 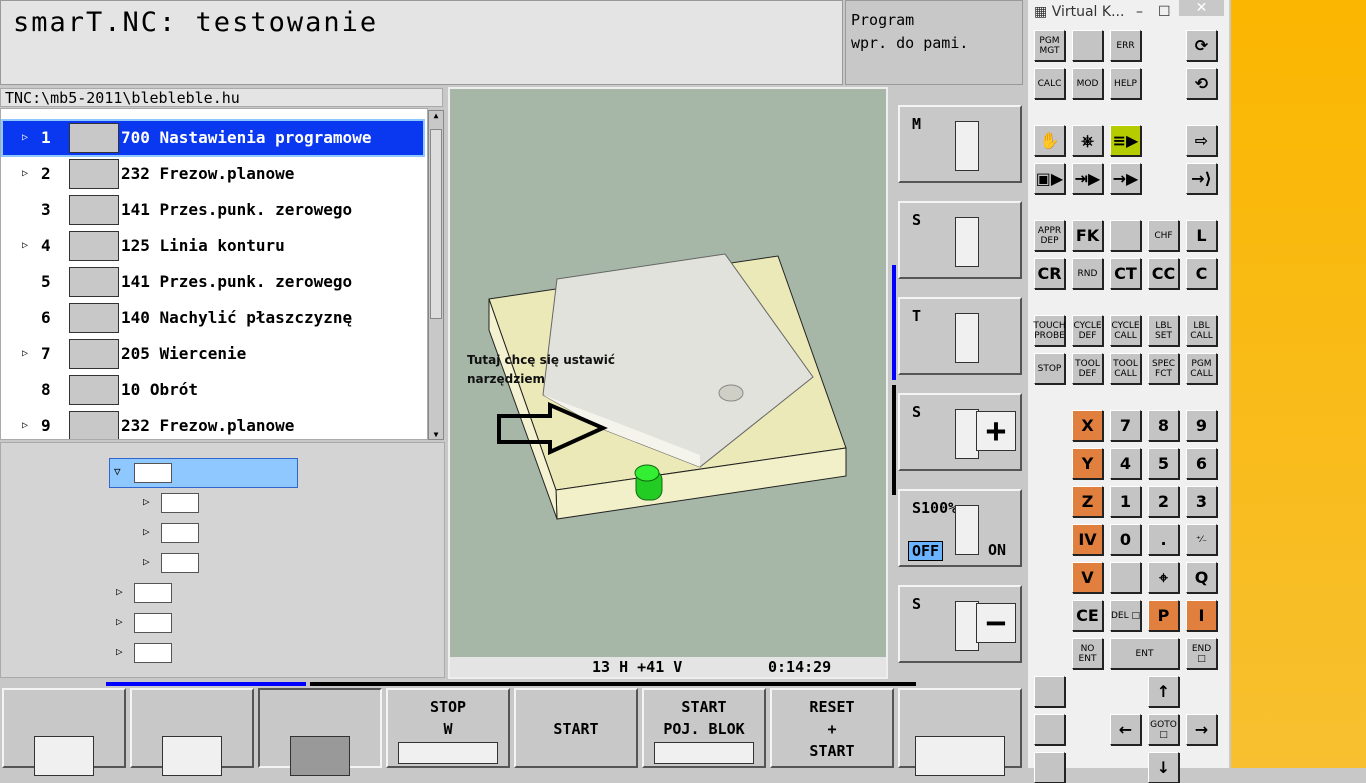 I want to click on key-2: 2, so click(x=1163, y=501).